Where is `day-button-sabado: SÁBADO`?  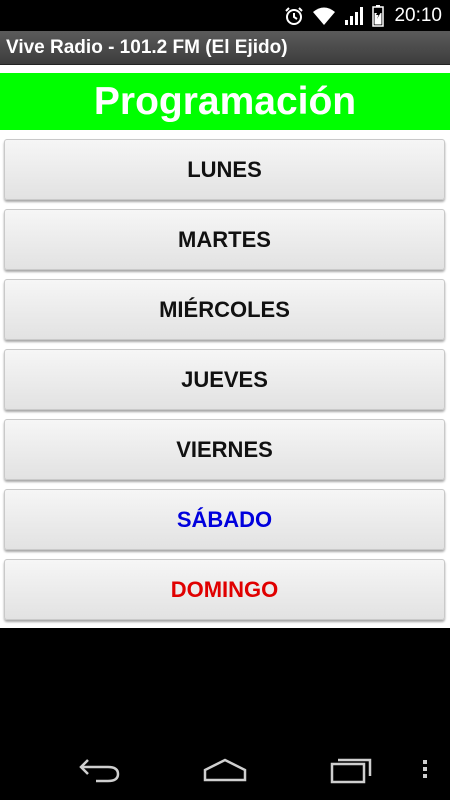 day-button-sabado: SÁBADO is located at coordinates (224, 519).